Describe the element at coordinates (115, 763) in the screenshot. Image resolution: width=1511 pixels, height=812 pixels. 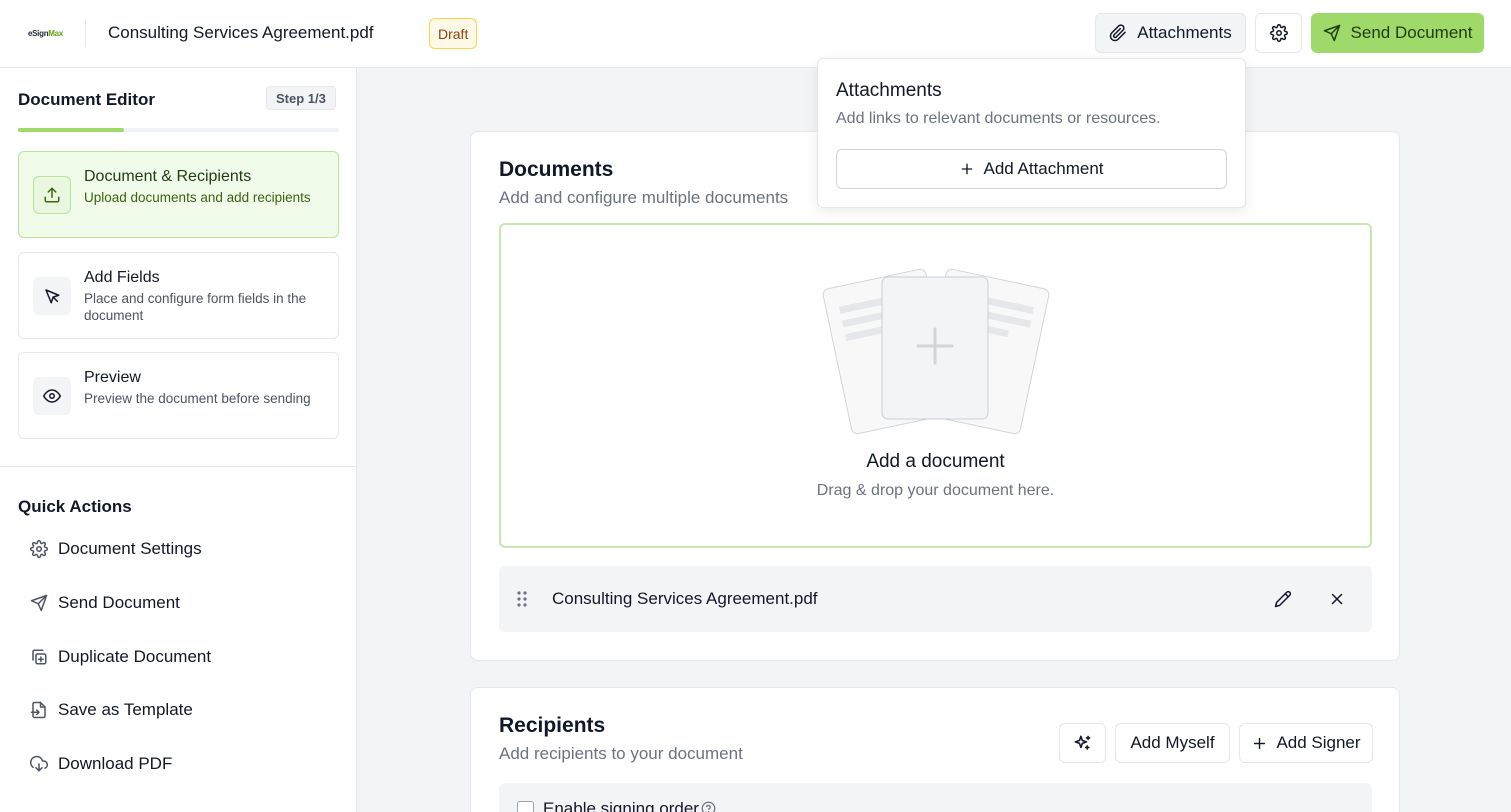
I see `quick-action-label: Download PDF` at that location.